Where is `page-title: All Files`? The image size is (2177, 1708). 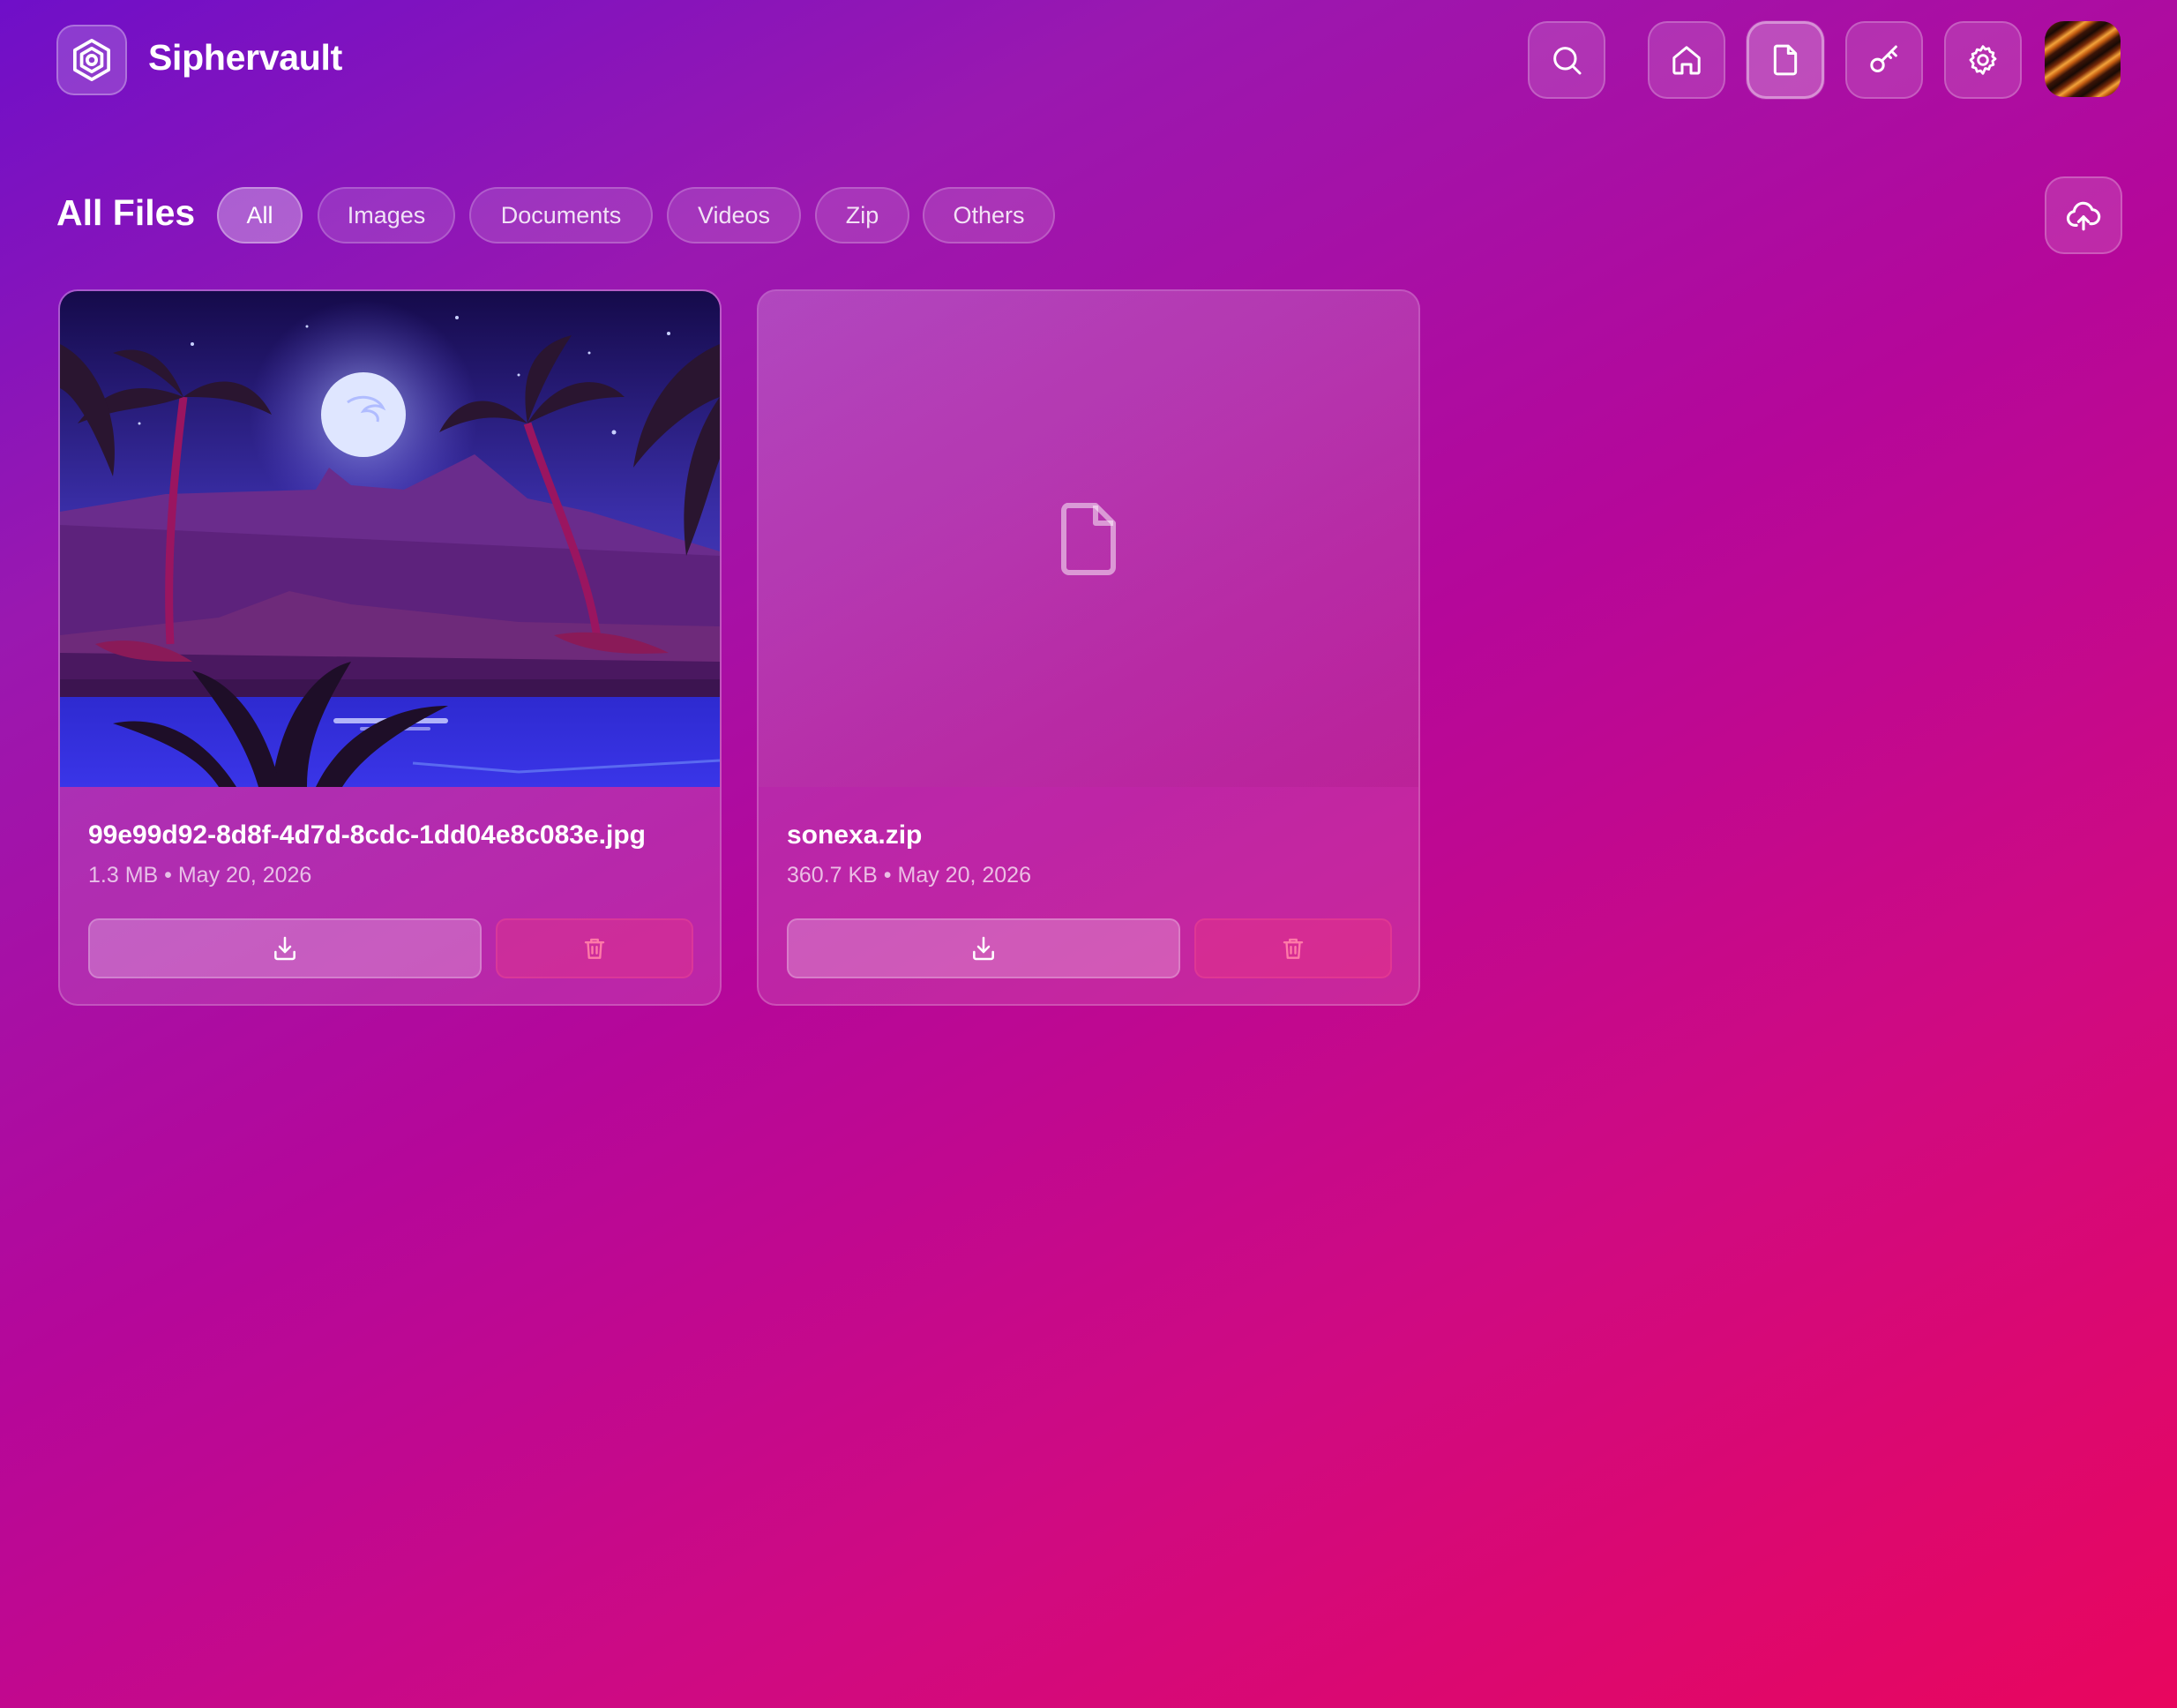 page-title: All Files is located at coordinates (126, 212).